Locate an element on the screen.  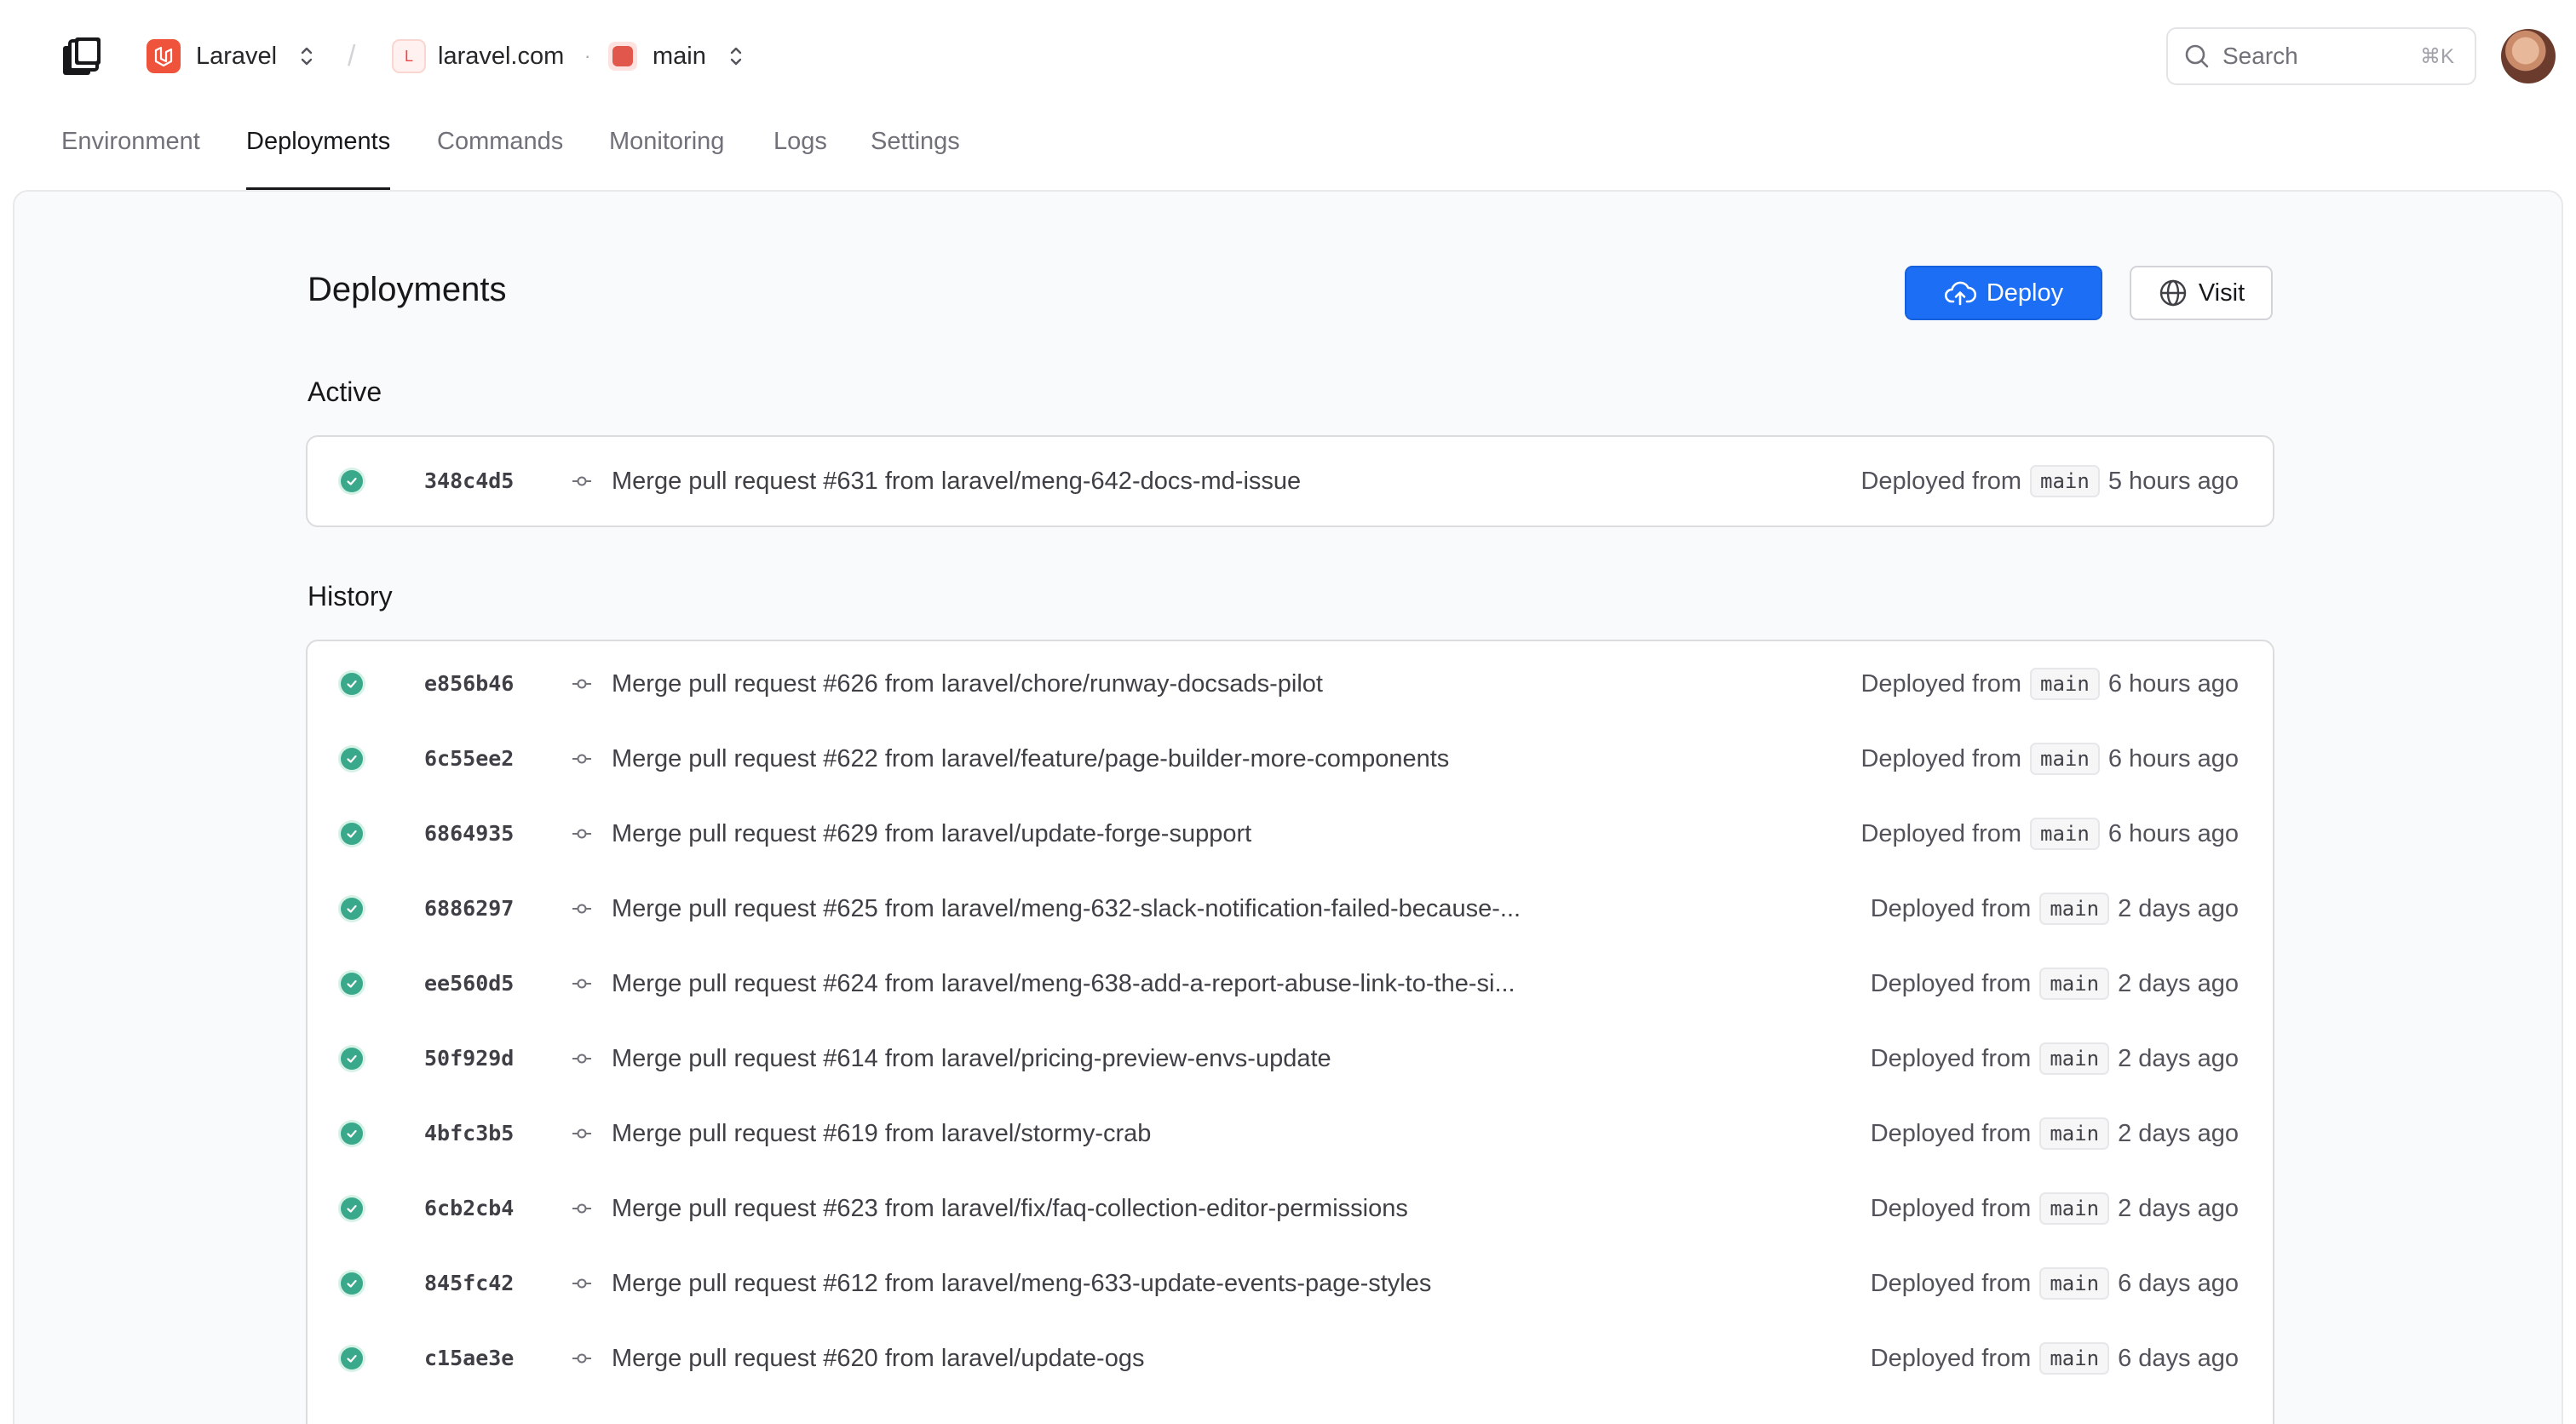
laravel-logo-icon is located at coordinates (164, 56).